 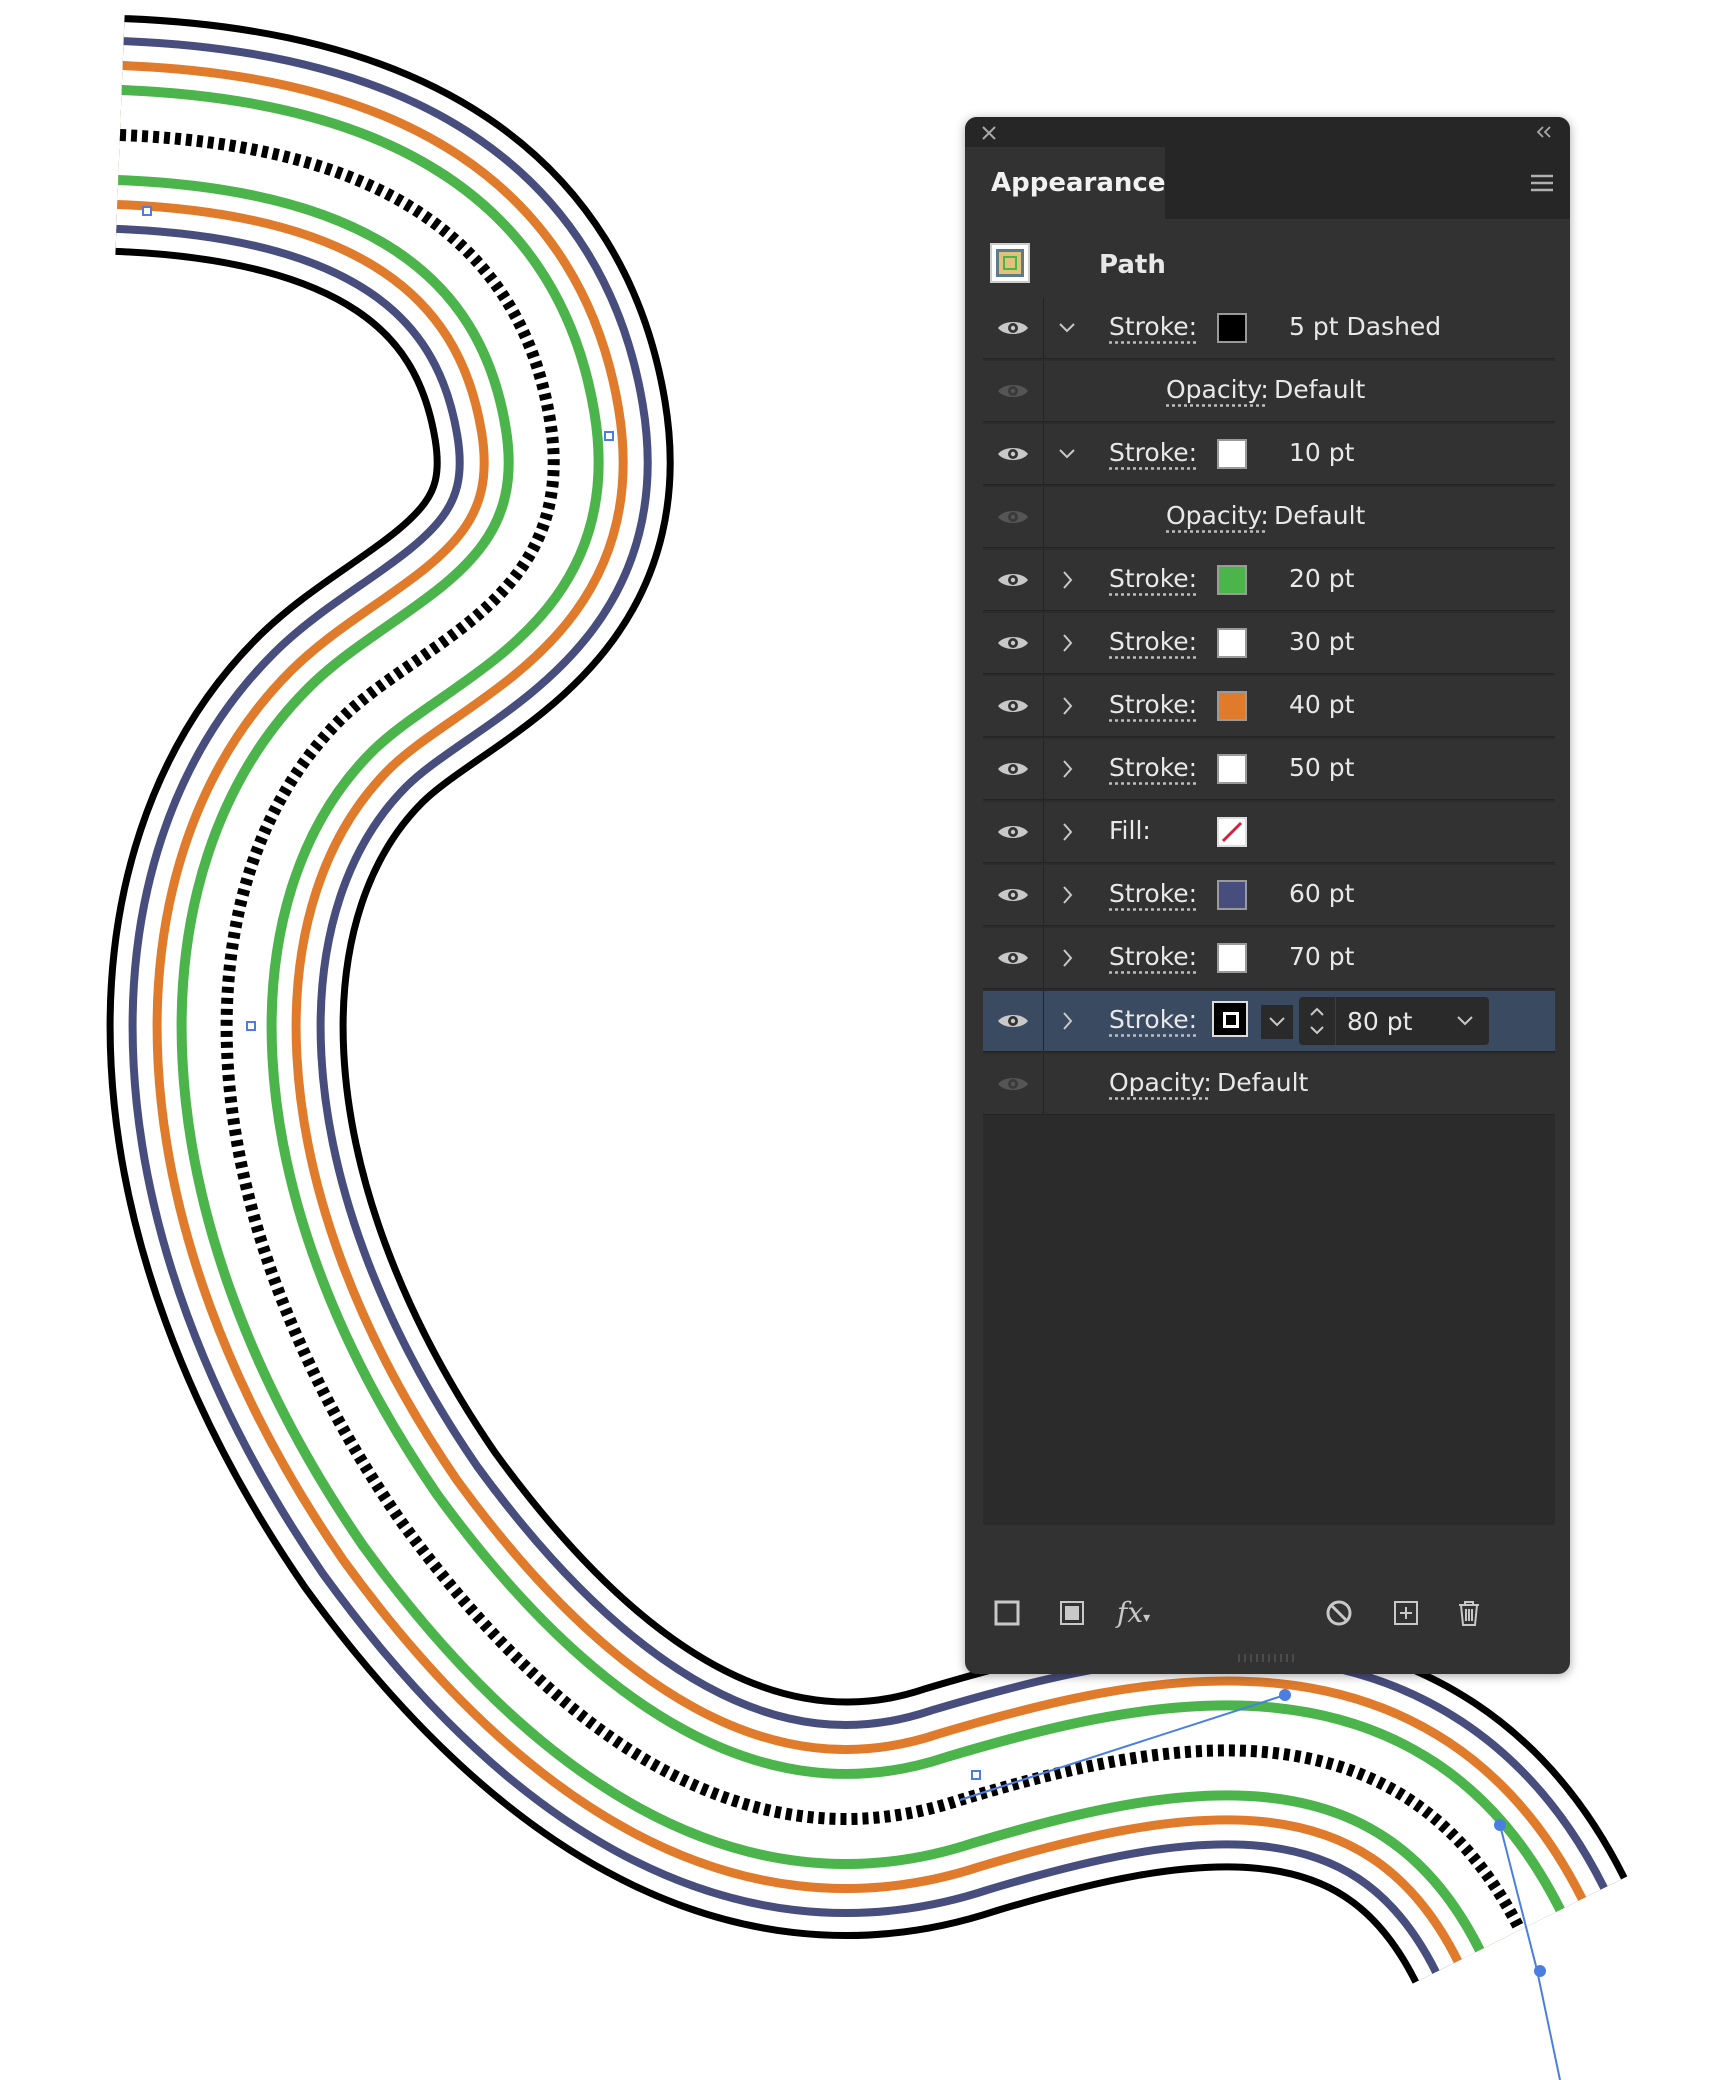 I want to click on fill-label: Fill:, so click(x=1130, y=830).